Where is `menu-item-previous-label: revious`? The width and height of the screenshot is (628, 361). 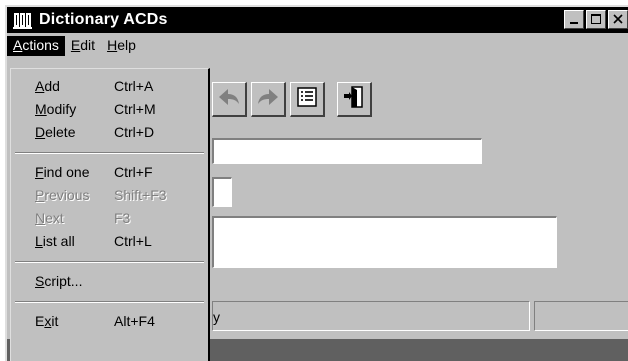
menu-item-previous-label: revious is located at coordinates (67, 195).